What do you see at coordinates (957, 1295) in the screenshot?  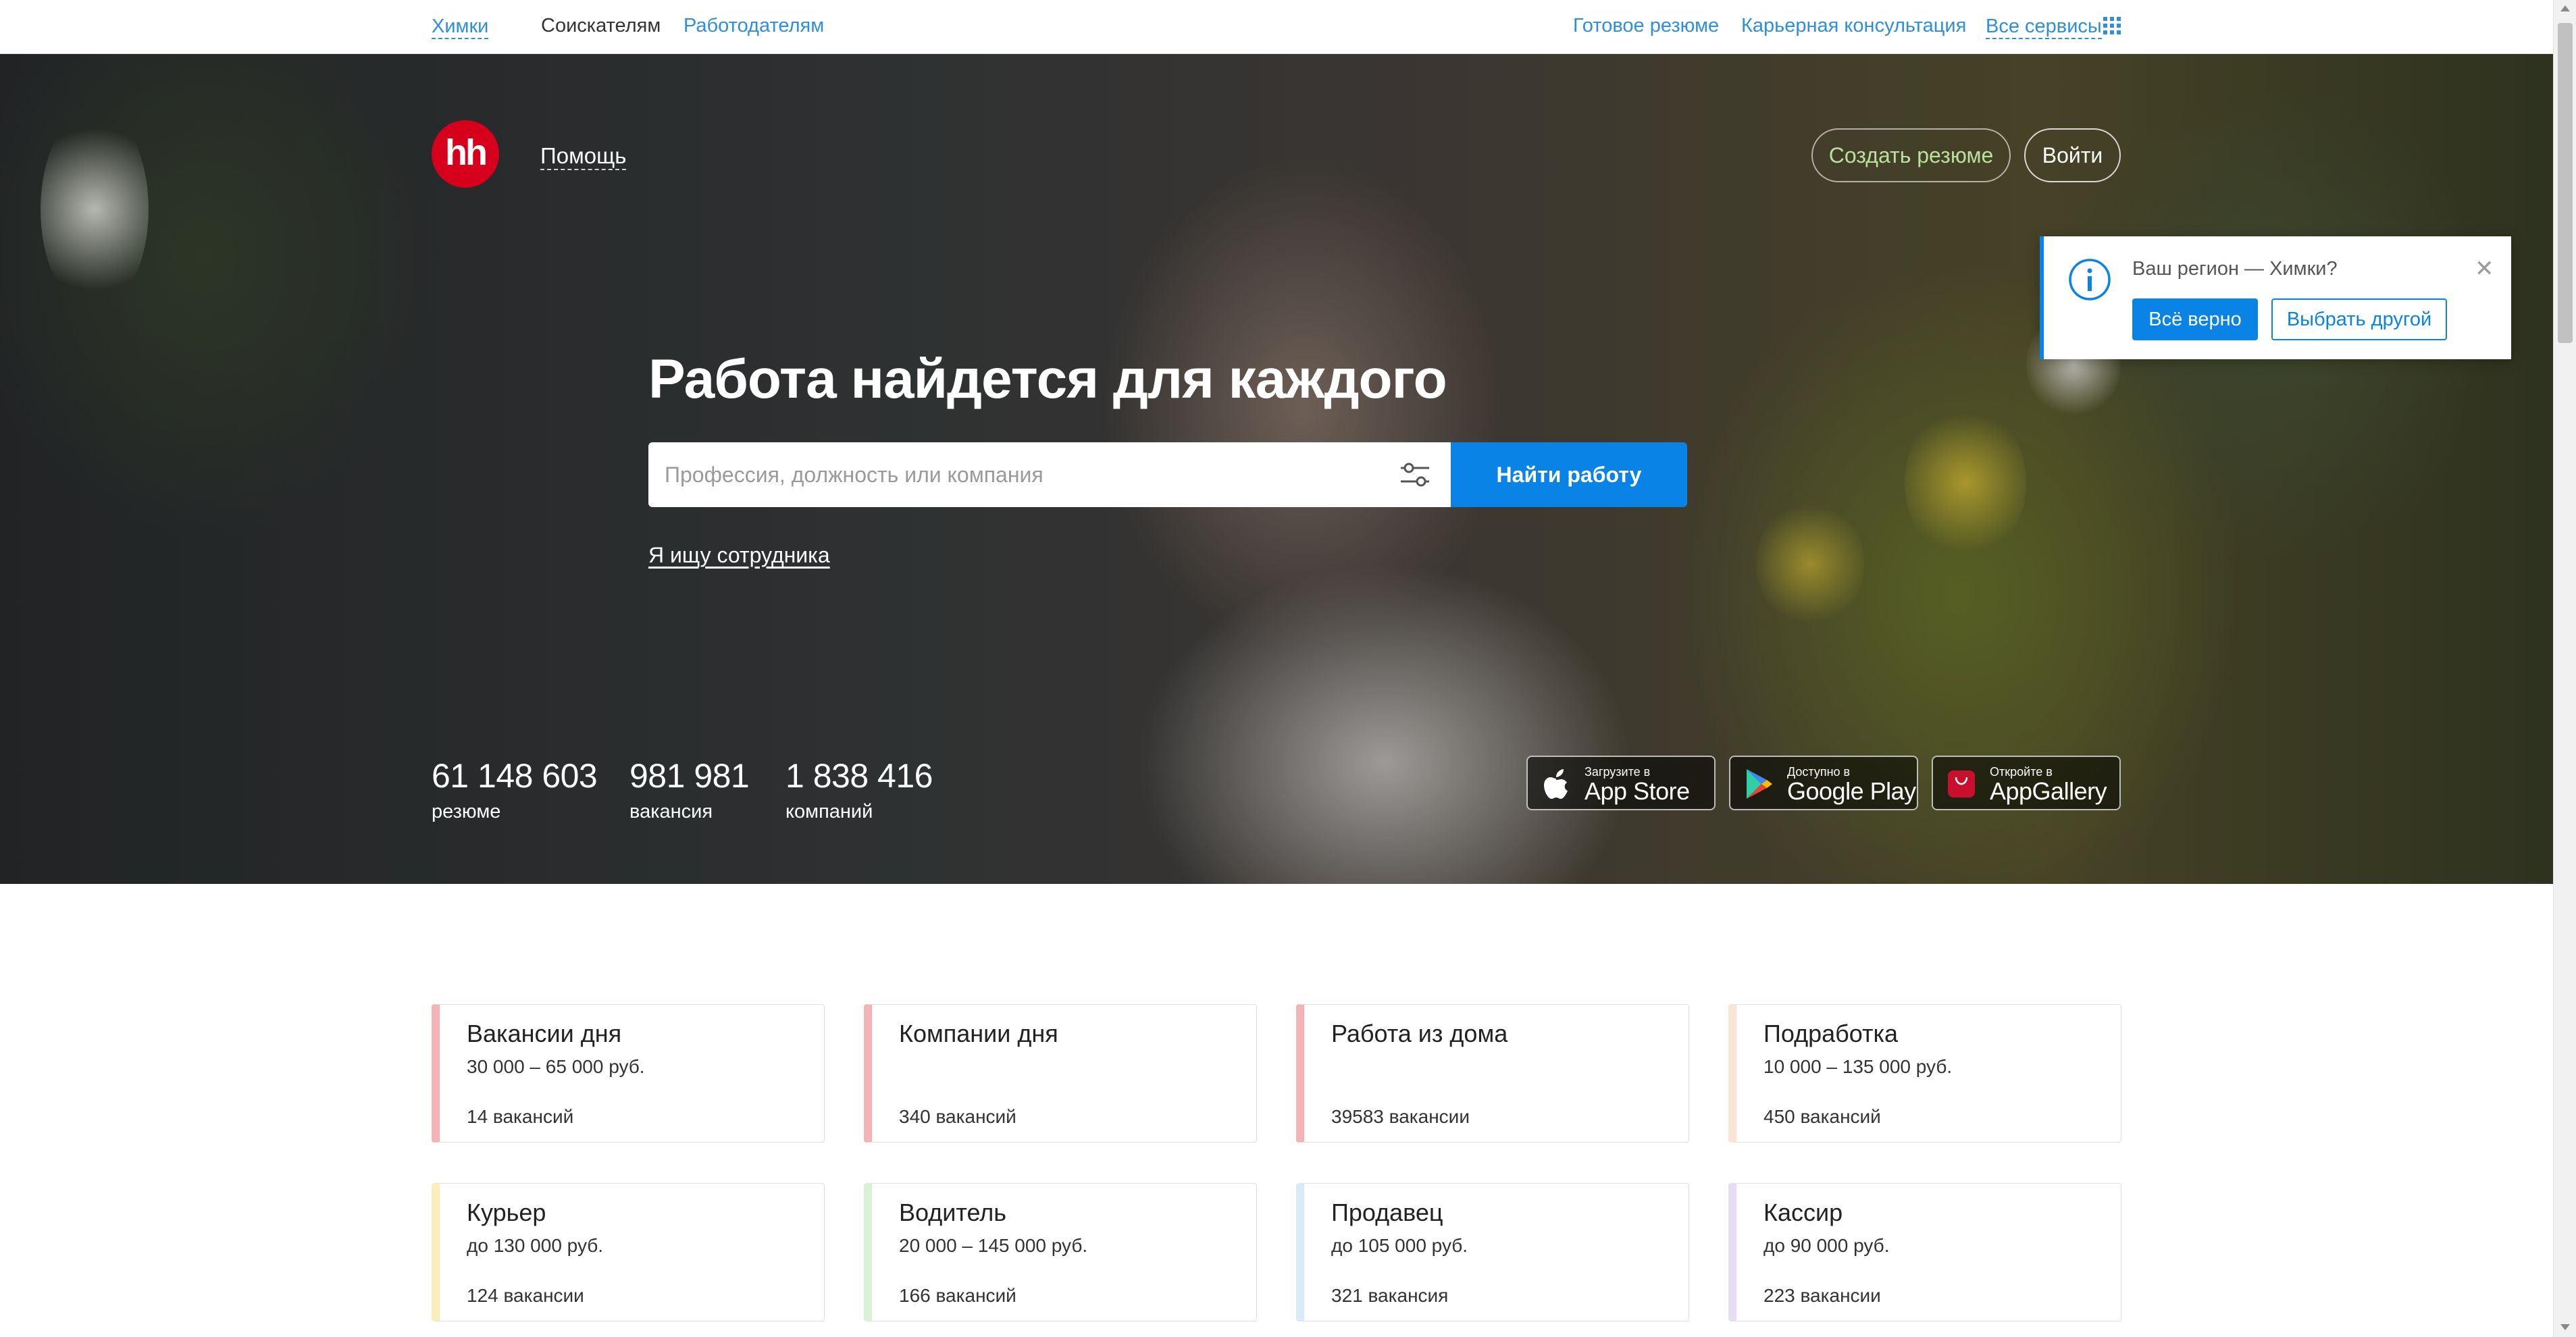 I see `card-count: 166 вакансий` at bounding box center [957, 1295].